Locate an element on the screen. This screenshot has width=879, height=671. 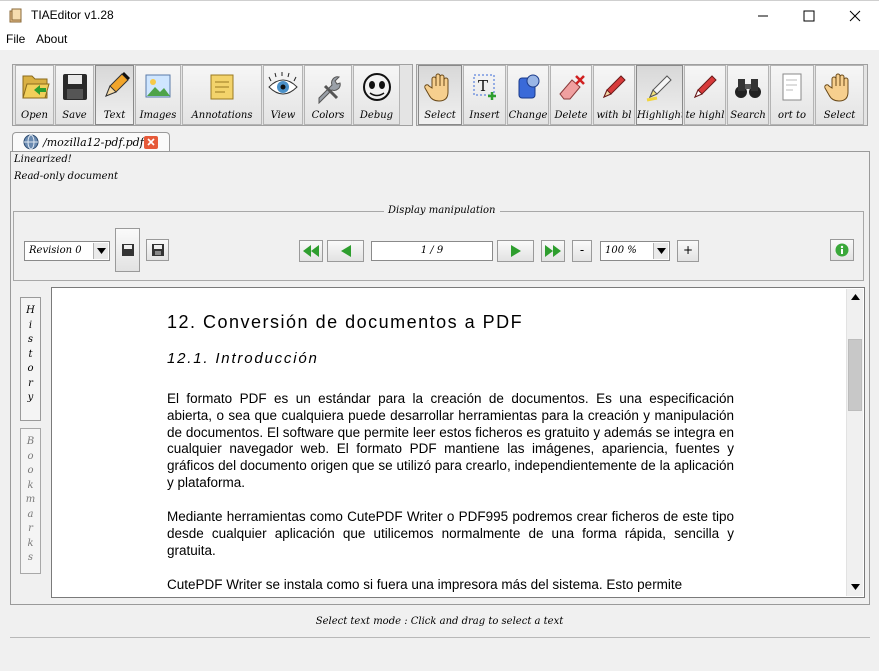
search-button: Search is located at coordinates (748, 95).